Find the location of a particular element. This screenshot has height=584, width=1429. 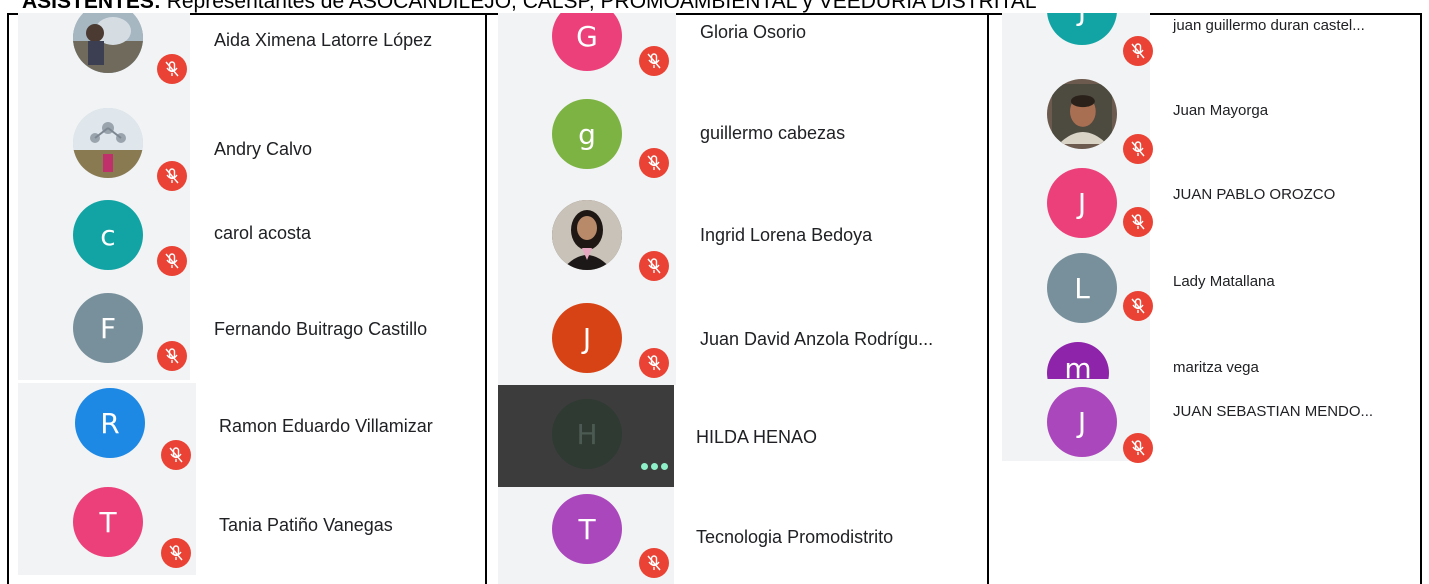

participant-name: Lady Matallana is located at coordinates (1224, 281).